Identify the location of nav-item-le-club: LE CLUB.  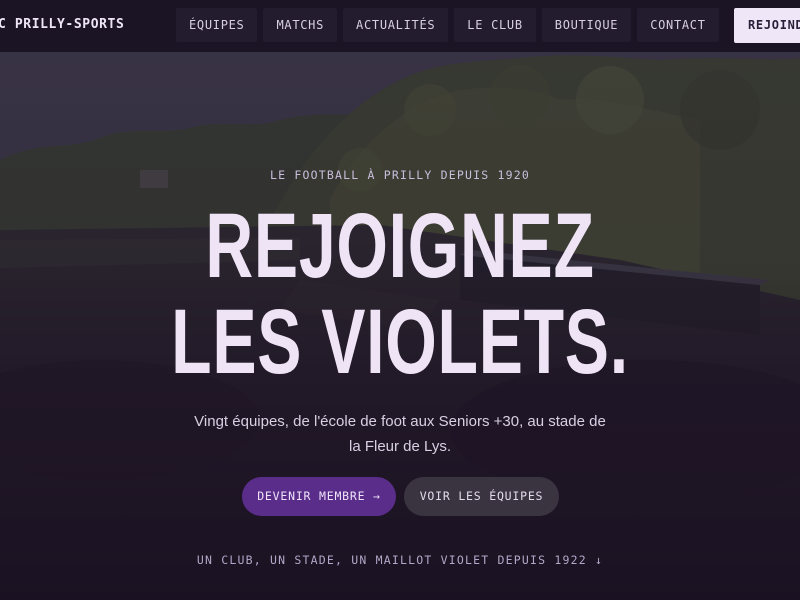
(495, 25).